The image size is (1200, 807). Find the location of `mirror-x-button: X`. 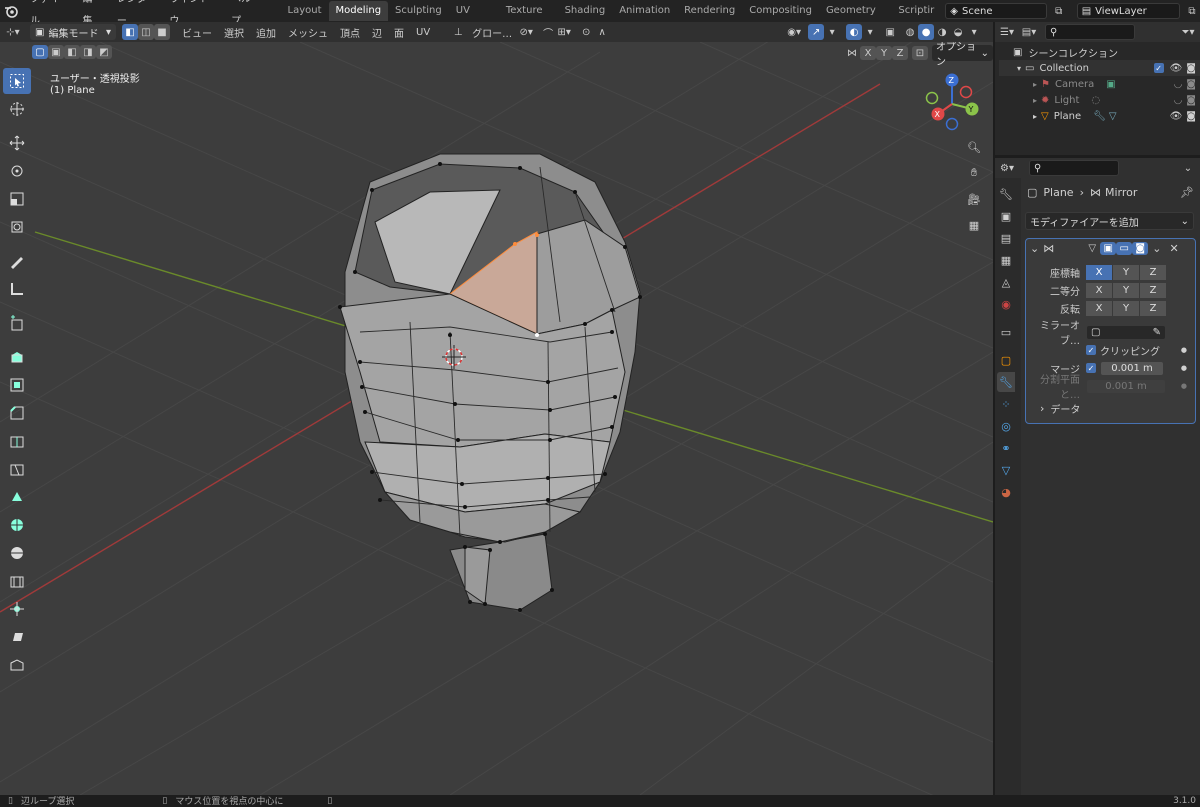

mirror-x-button: X is located at coordinates (868, 53).